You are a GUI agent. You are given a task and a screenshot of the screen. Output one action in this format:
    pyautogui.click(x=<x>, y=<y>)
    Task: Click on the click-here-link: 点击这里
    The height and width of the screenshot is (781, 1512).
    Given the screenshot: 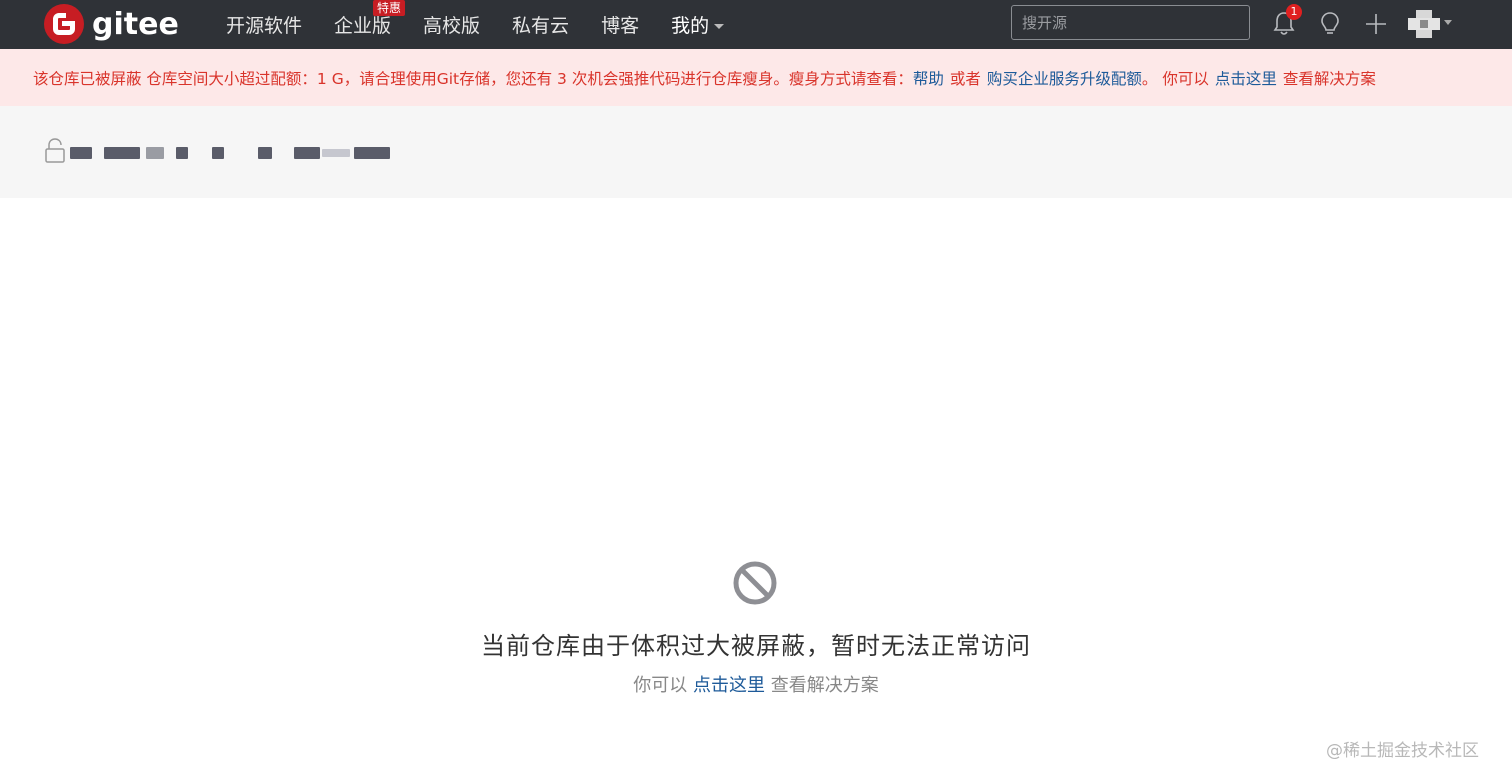 What is the action you would take?
    pyautogui.click(x=1246, y=78)
    